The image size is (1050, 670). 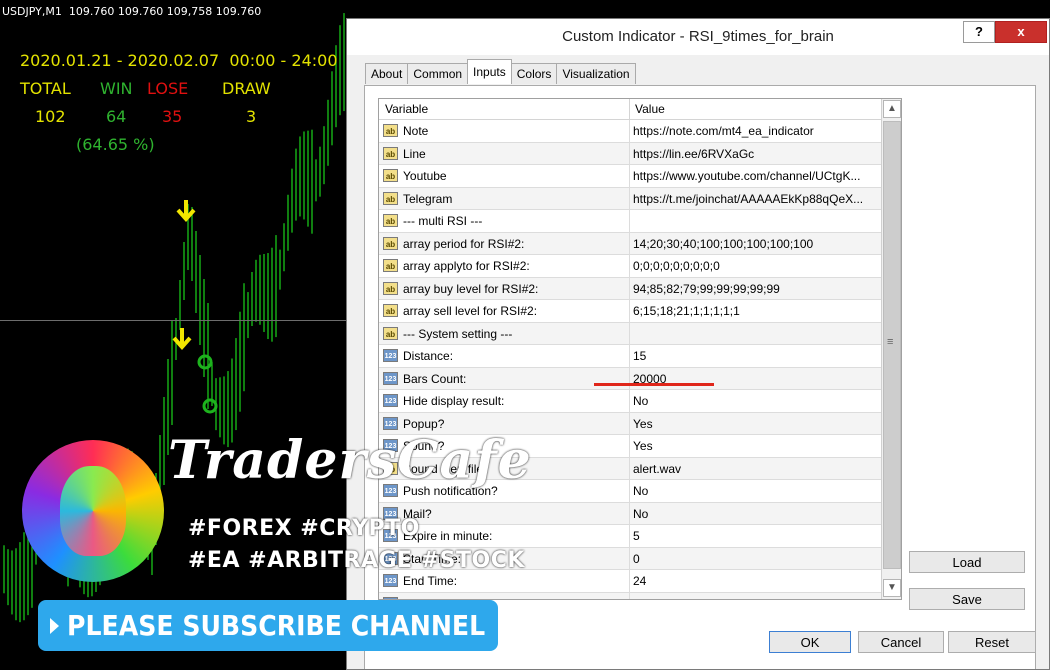 What do you see at coordinates (630, 378) in the screenshot?
I see `table-row: 123 Bars Count: 20000` at bounding box center [630, 378].